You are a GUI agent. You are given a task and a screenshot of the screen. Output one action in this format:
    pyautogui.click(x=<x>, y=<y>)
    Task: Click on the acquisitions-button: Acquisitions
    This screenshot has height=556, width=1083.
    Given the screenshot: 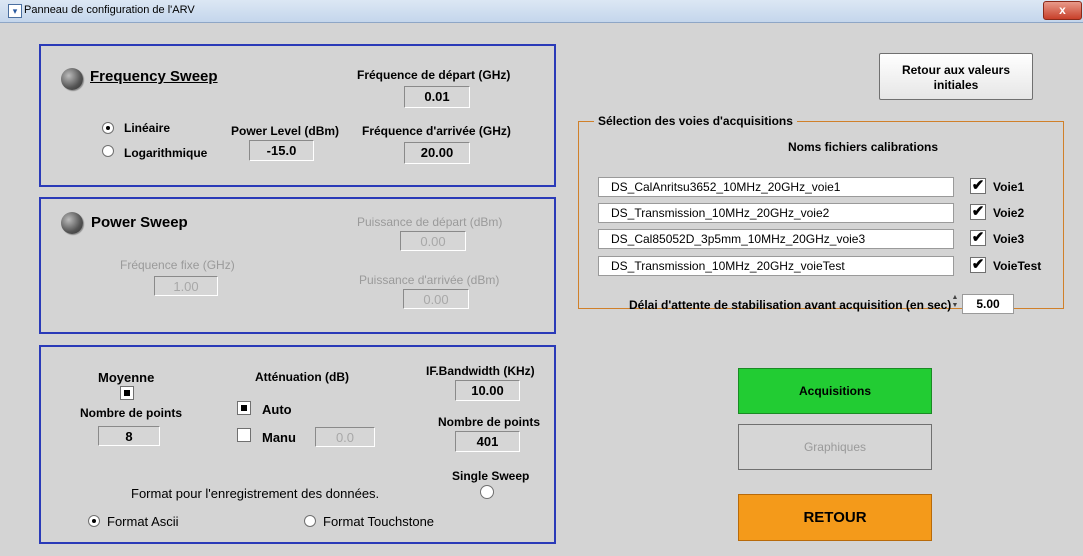 What is the action you would take?
    pyautogui.click(x=835, y=391)
    